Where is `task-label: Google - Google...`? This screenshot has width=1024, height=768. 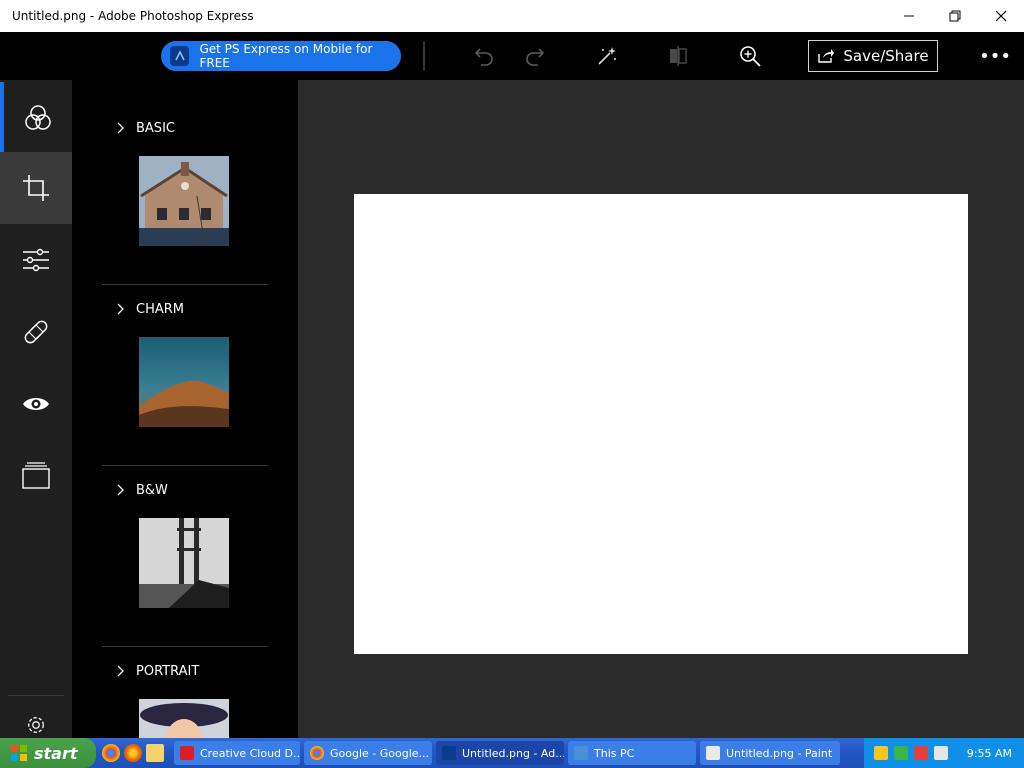 task-label: Google - Google... is located at coordinates (380, 753).